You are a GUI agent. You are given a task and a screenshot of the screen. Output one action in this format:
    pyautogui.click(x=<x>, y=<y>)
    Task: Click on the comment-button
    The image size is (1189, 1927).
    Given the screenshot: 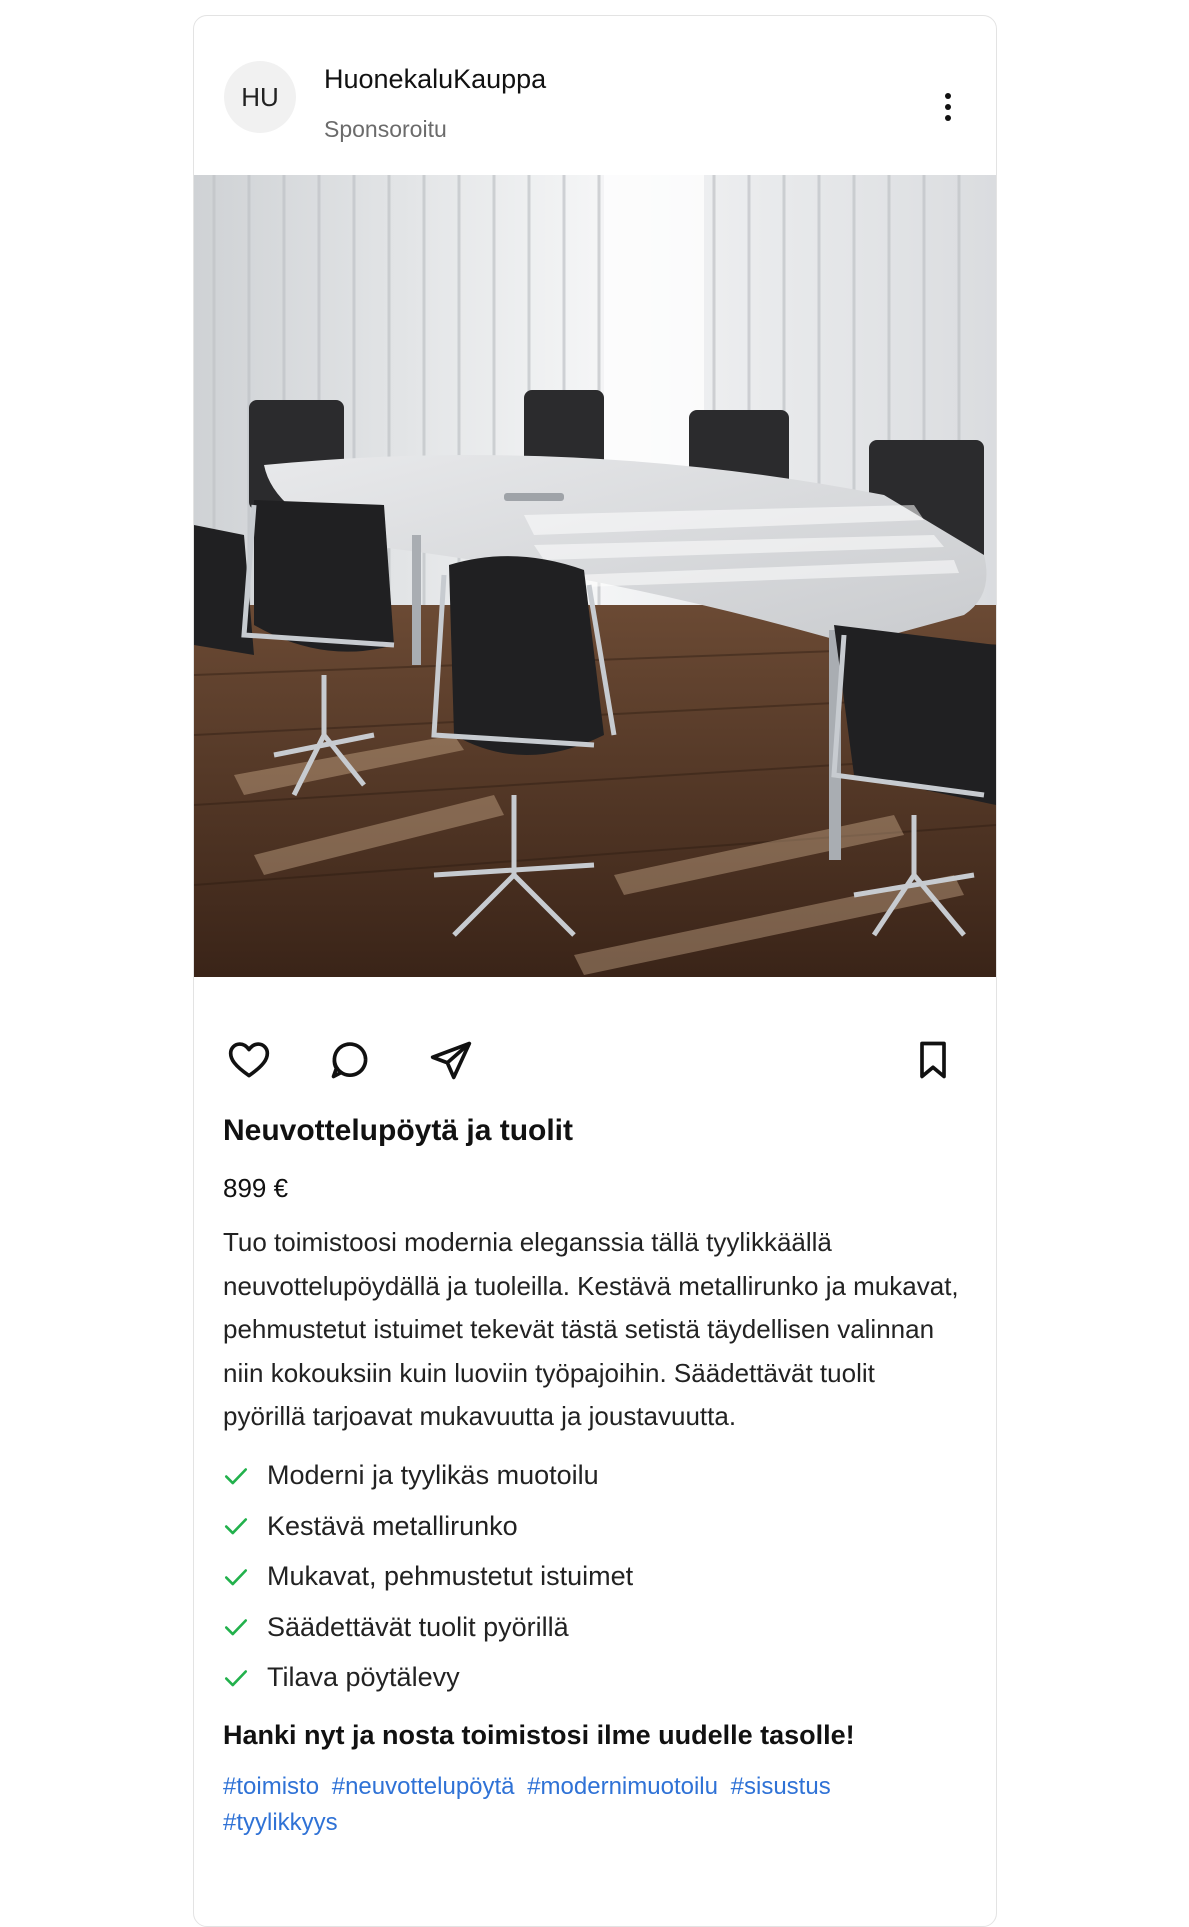 What is the action you would take?
    pyautogui.click(x=350, y=1060)
    